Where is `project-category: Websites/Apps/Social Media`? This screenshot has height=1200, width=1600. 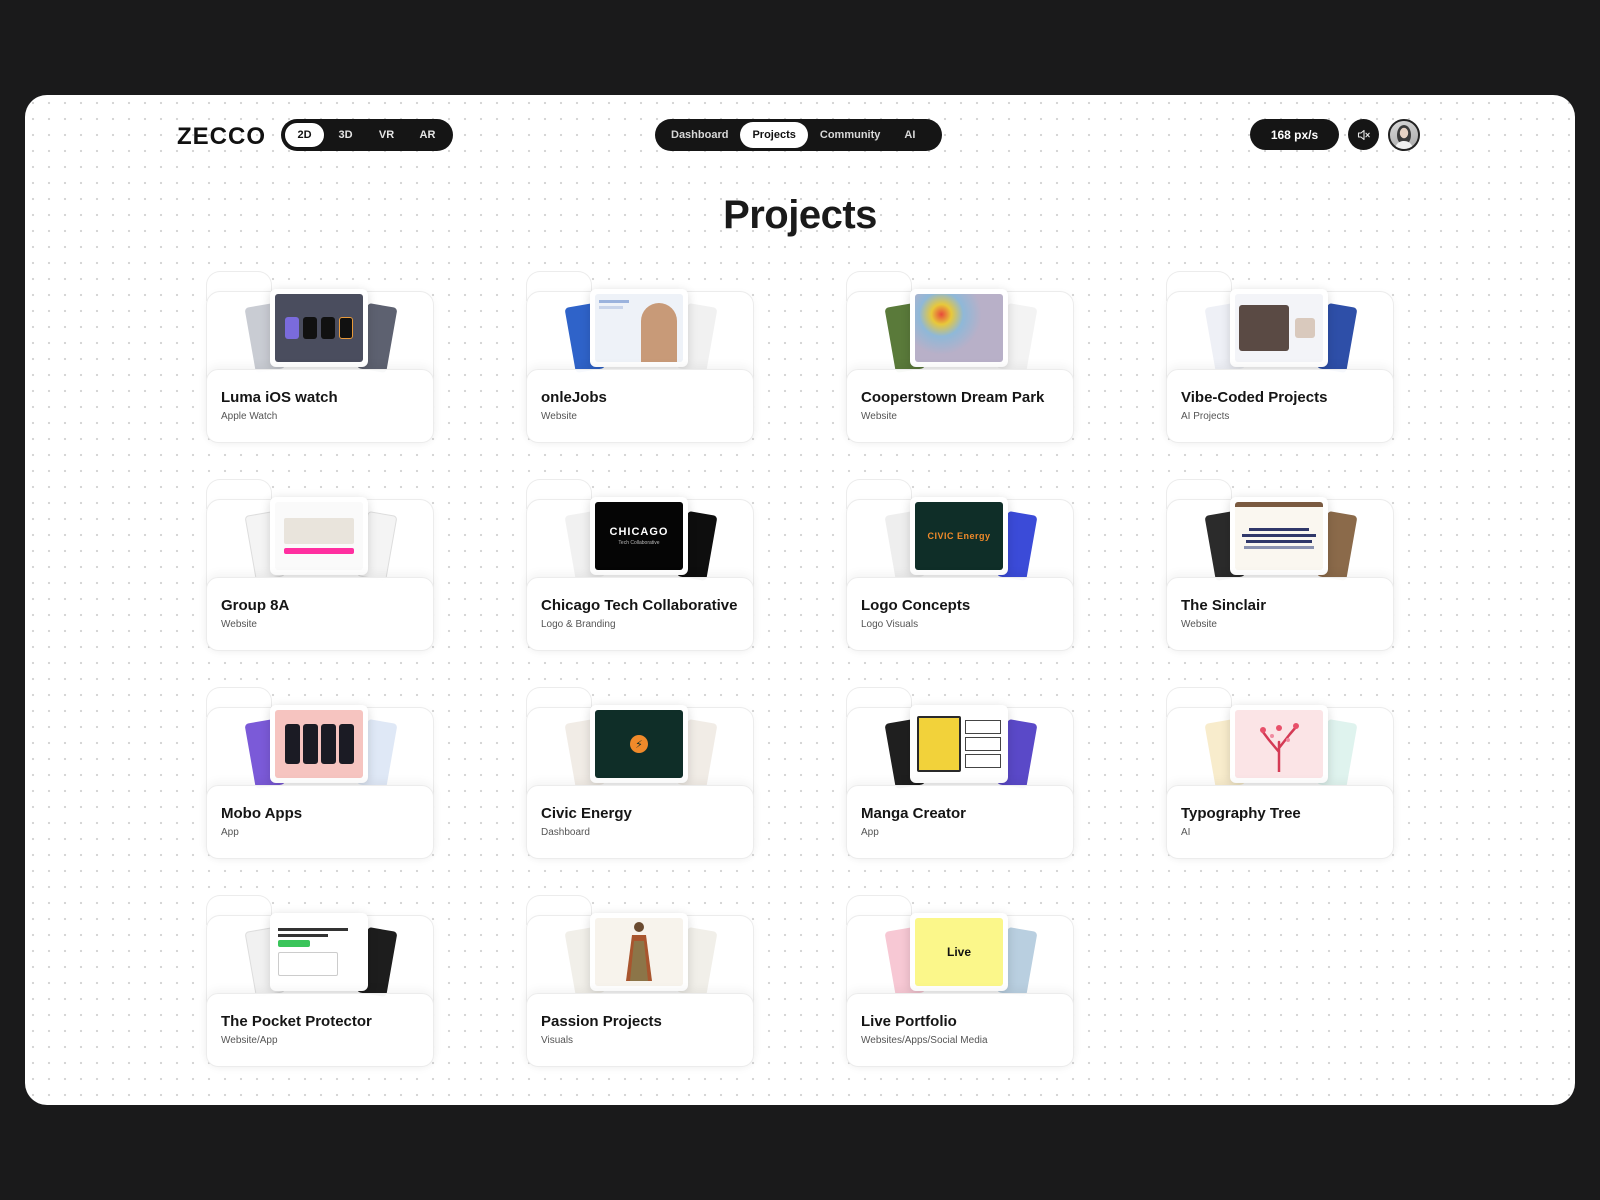 project-category: Websites/Apps/Social Media is located at coordinates (924, 1040).